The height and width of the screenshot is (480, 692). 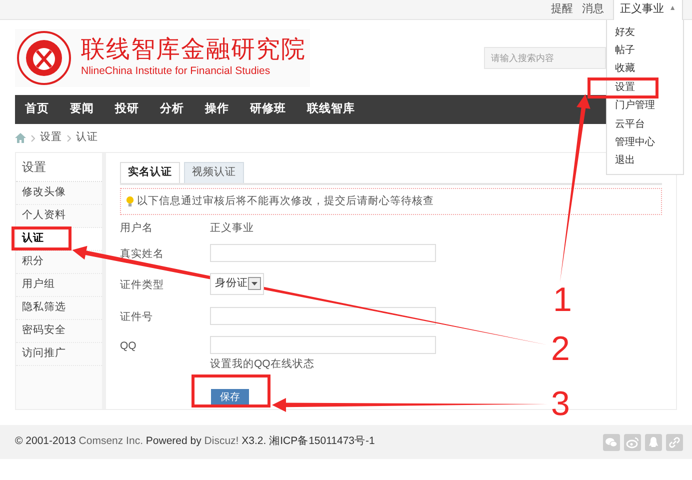 What do you see at coordinates (51, 138) in the screenshot?
I see `breadcrumb-link: 设置` at bounding box center [51, 138].